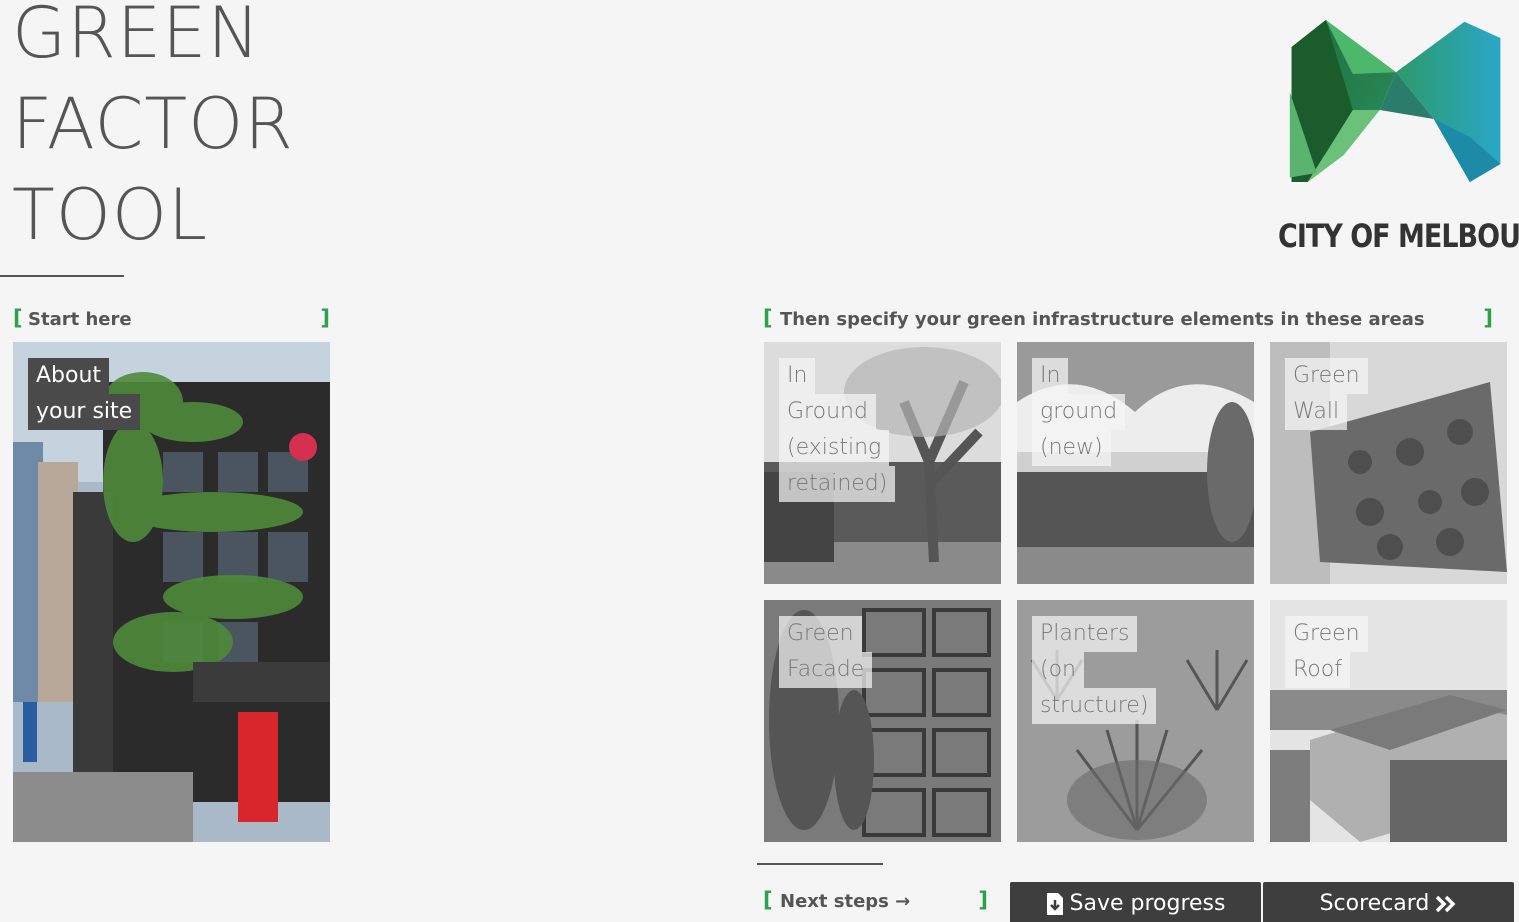 The height and width of the screenshot is (922, 1519). I want to click on logo-wordmark: CITY OF MELBOURNE, so click(1398, 237).